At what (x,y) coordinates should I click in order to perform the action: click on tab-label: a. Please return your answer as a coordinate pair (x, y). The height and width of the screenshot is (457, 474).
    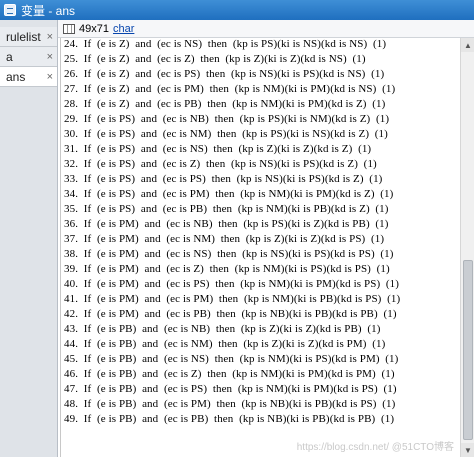
    Looking at the image, I should click on (9, 56).